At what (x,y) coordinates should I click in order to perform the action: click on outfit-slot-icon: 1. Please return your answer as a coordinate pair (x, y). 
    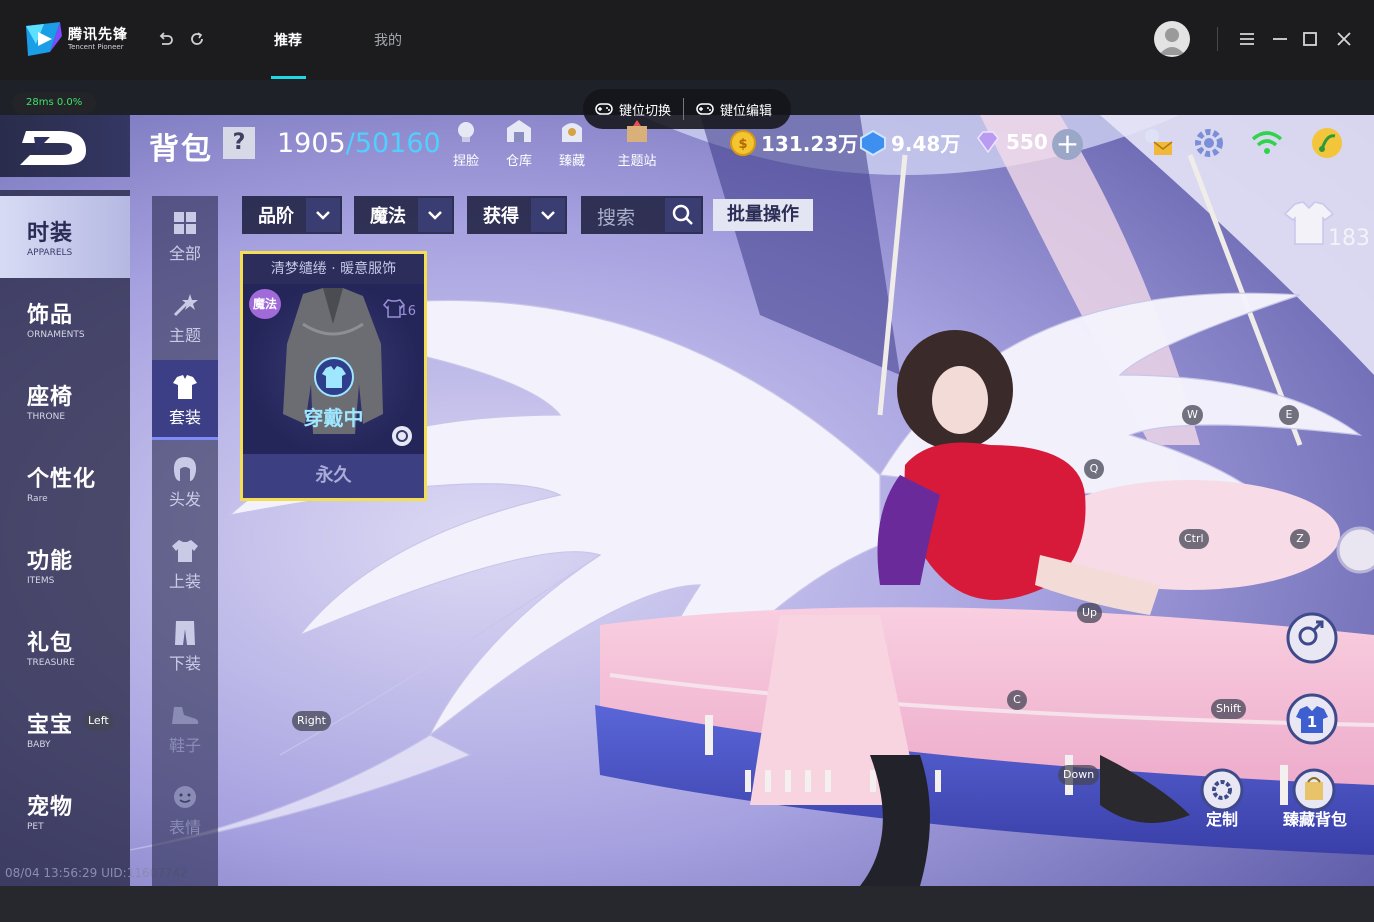
    Looking at the image, I should click on (1312, 719).